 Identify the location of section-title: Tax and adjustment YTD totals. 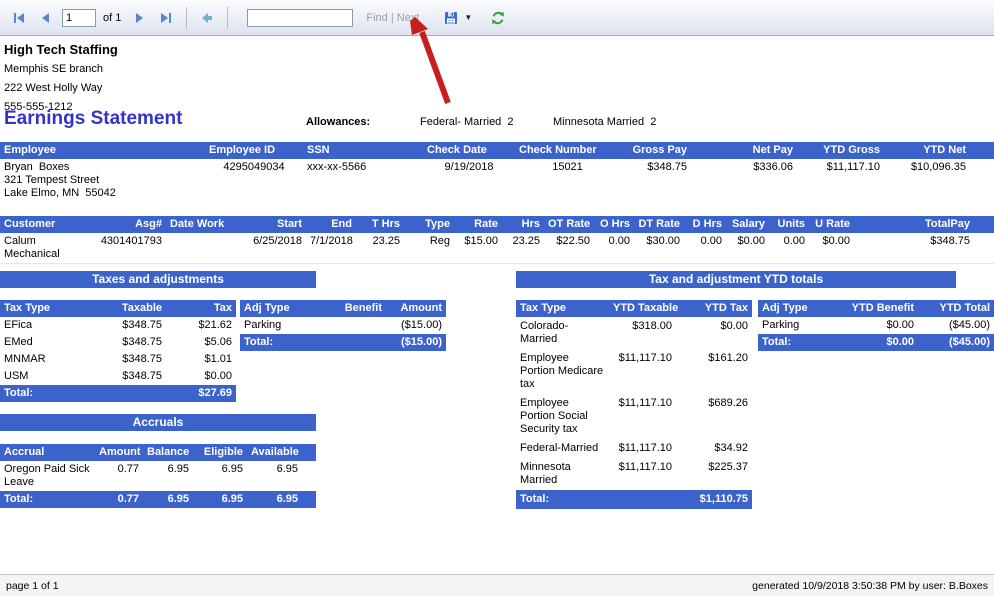
(736, 279).